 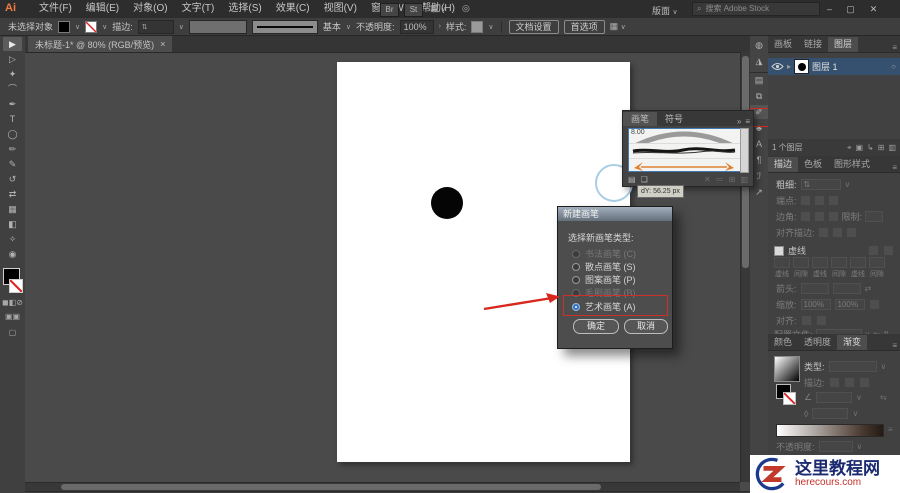 I want to click on tab-artboards: 画板, so click(x=783, y=44).